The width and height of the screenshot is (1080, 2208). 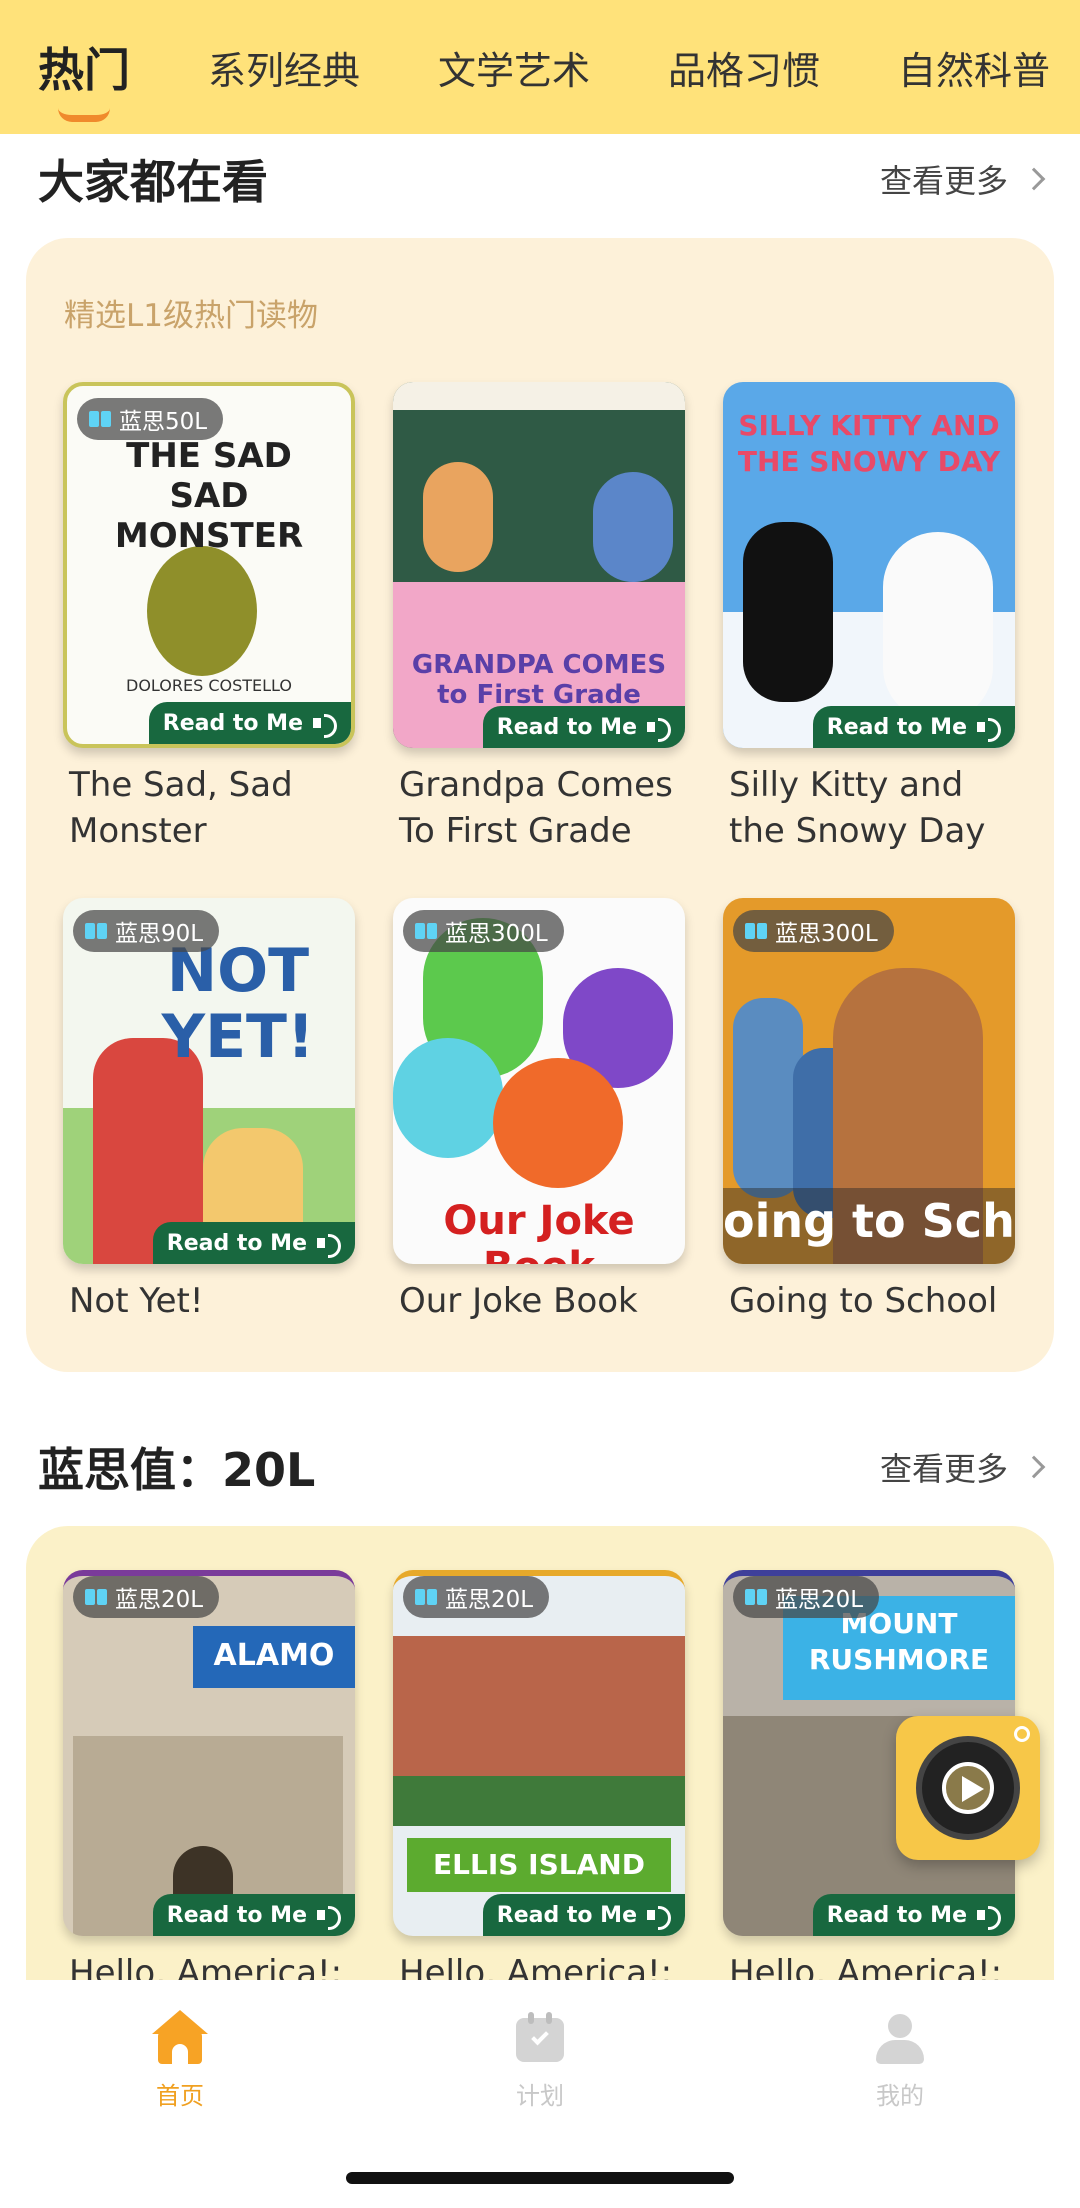 What do you see at coordinates (209, 496) in the screenshot?
I see `cover-title: THE SAD SAD MONSTER` at bounding box center [209, 496].